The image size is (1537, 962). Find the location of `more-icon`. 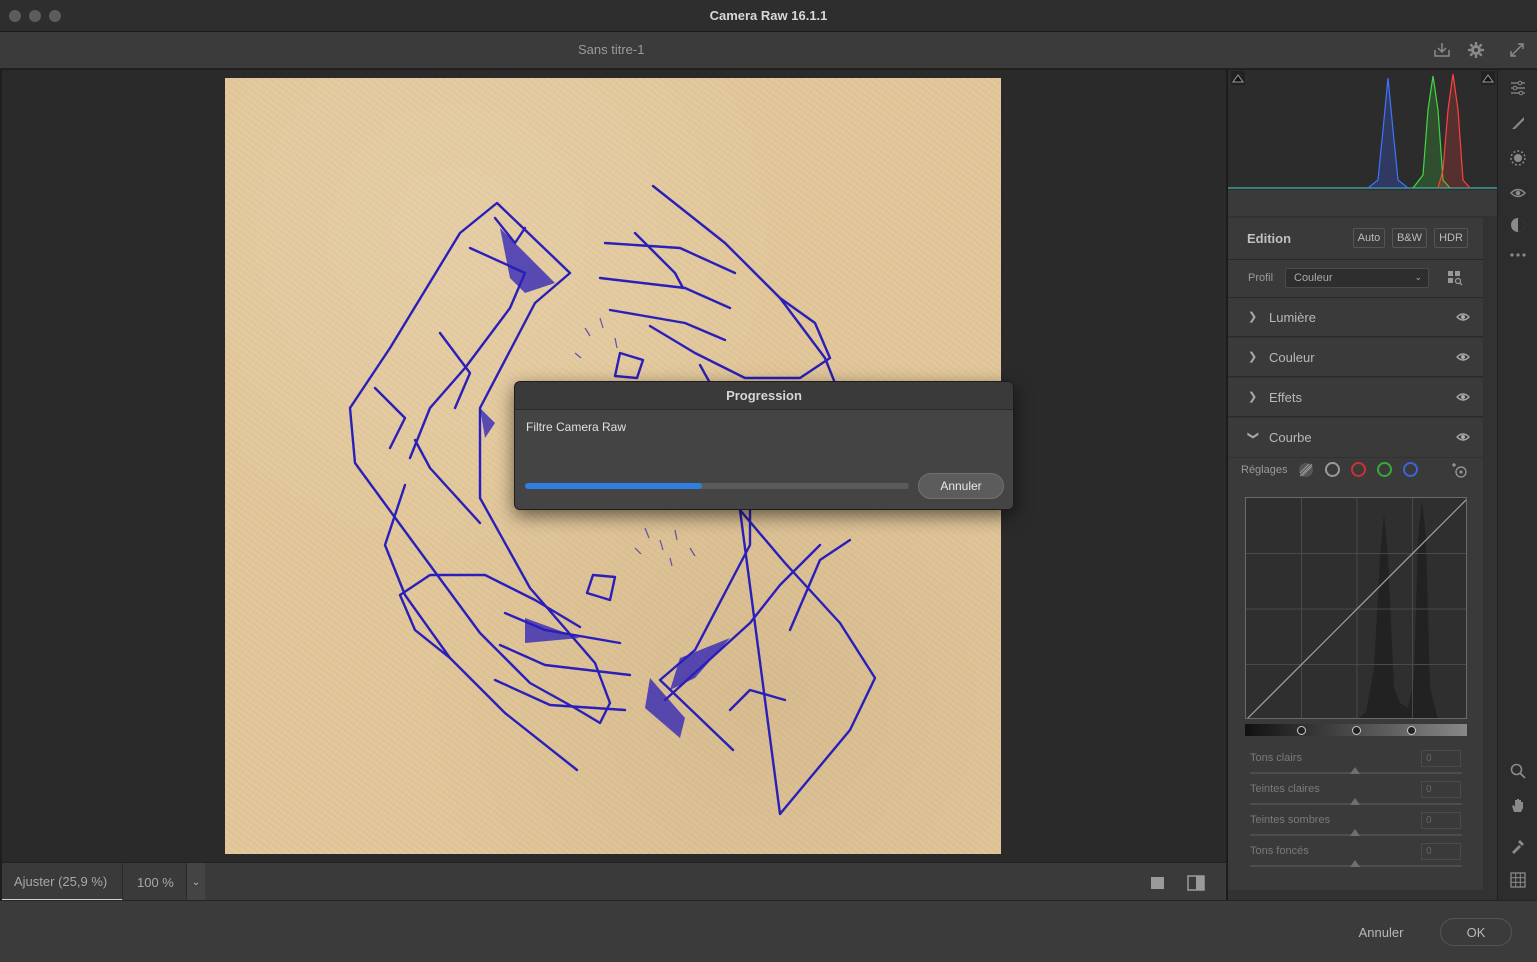

more-icon is located at coordinates (1518, 255).